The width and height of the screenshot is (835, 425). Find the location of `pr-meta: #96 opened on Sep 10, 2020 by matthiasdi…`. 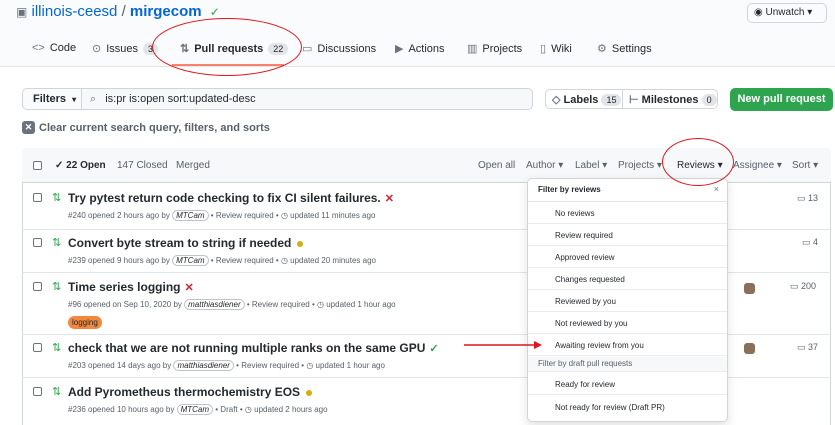

pr-meta: #96 opened on Sep 10, 2020 by matthiasdi… is located at coordinates (232, 304).